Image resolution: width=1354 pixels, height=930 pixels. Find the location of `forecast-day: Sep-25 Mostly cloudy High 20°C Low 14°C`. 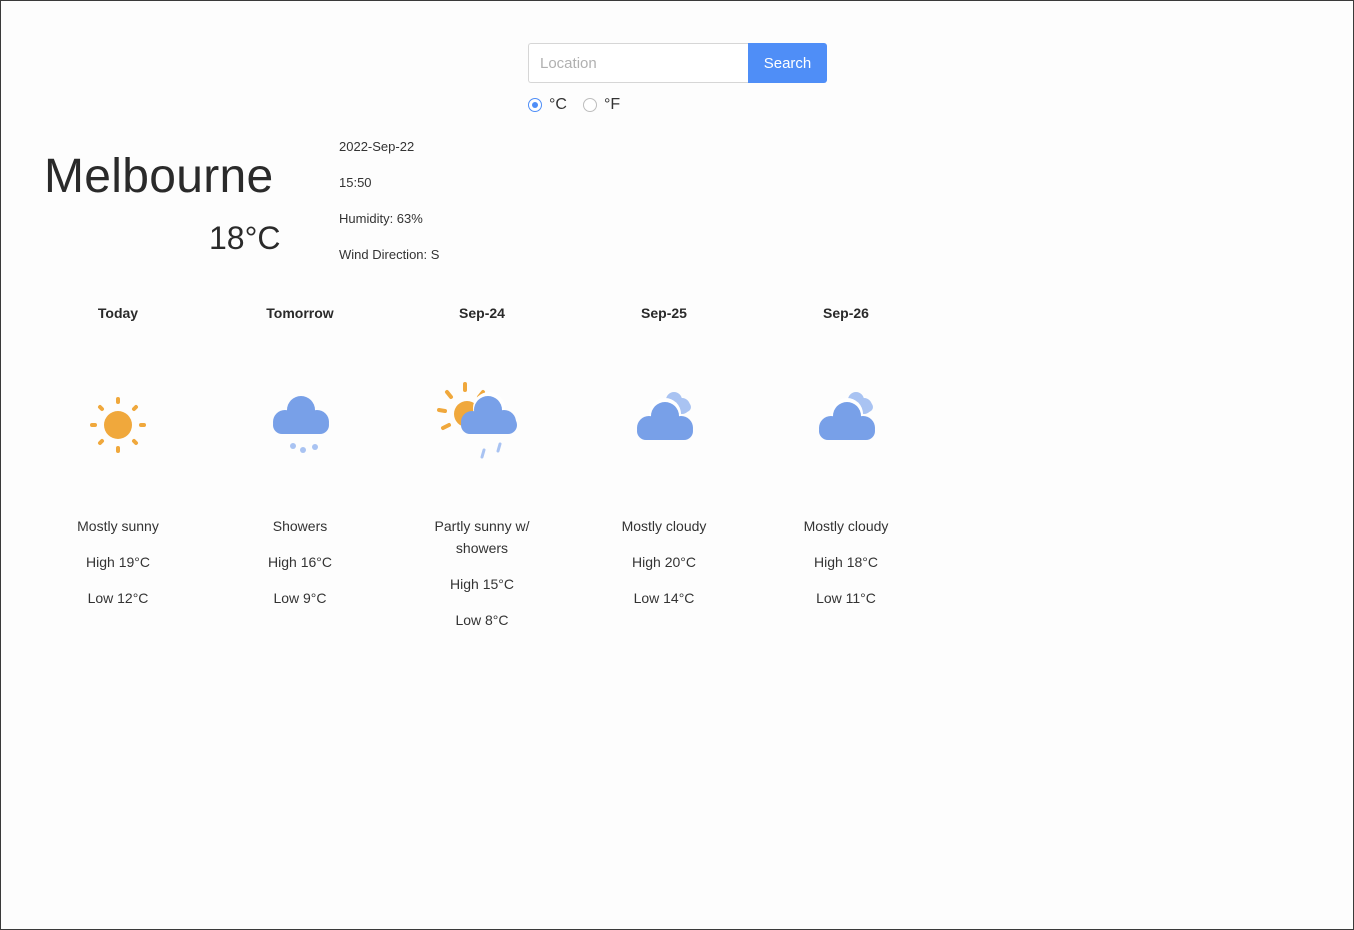

forecast-day: Sep-25 Mostly cloudy High 20°C Low 14°C is located at coordinates (664, 467).